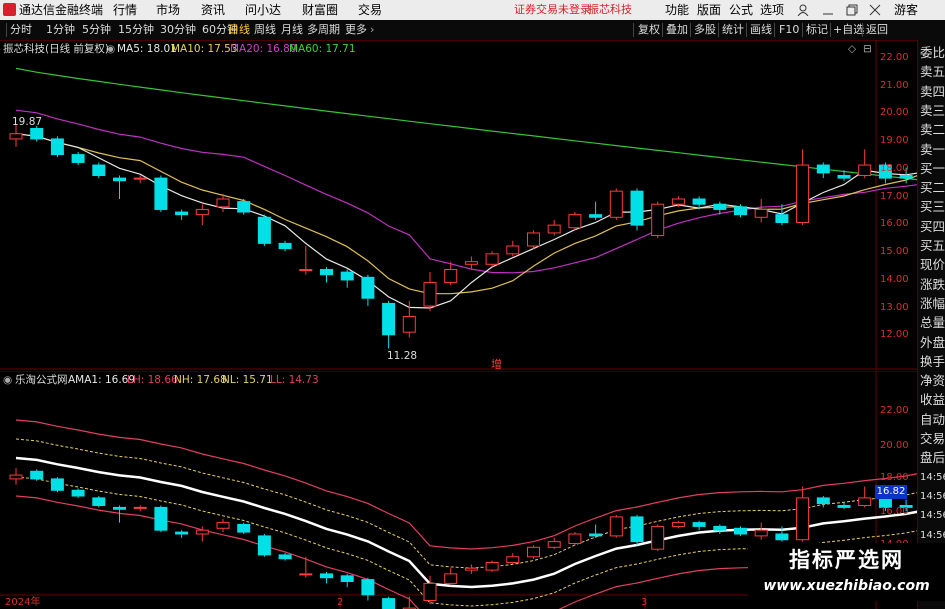  Describe the element at coordinates (848, 30) in the screenshot. I see `tool-add-watchlist: +自选` at that location.